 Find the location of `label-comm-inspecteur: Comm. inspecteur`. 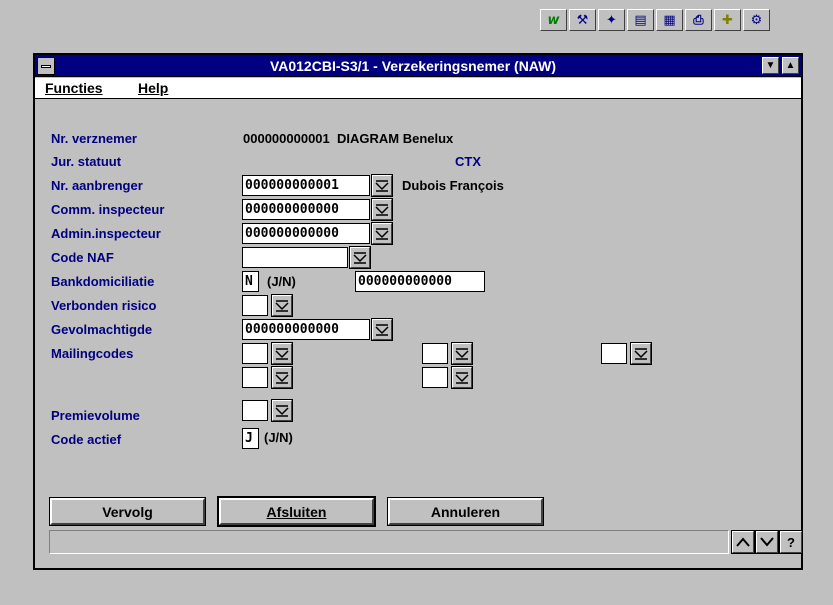

label-comm-inspecteur: Comm. inspecteur is located at coordinates (108, 209).